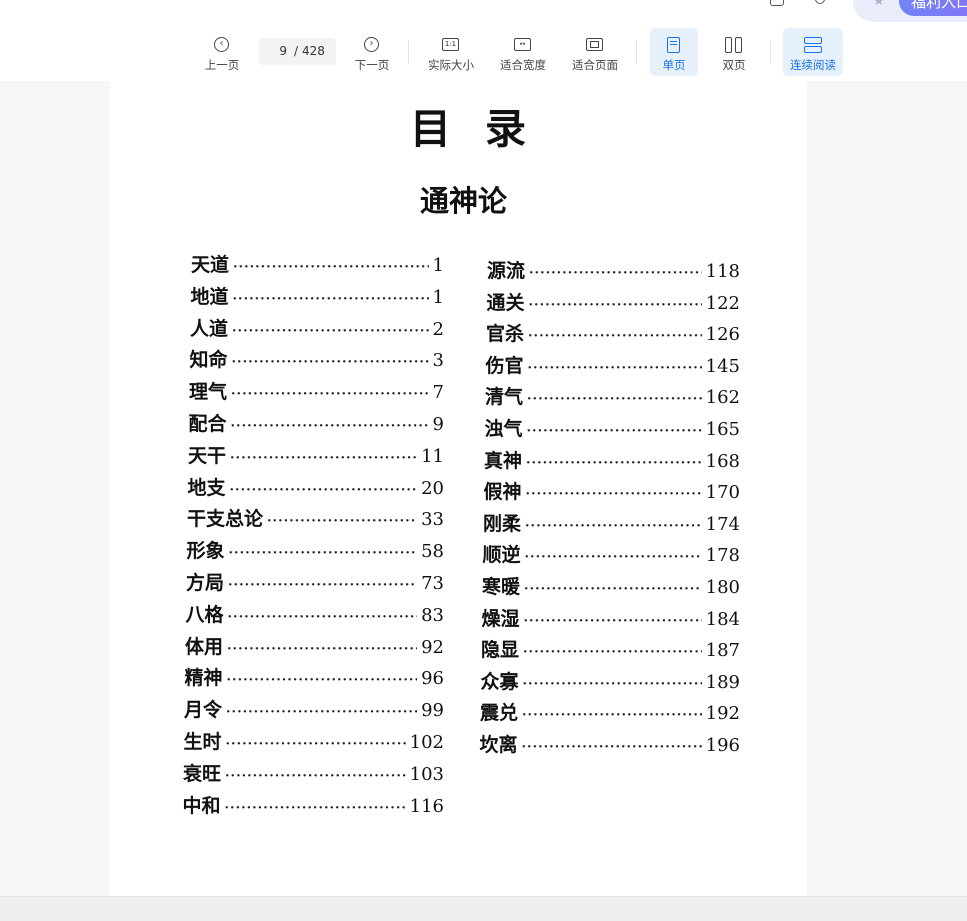  I want to click on toc-entry-title: 地道, so click(209, 296).